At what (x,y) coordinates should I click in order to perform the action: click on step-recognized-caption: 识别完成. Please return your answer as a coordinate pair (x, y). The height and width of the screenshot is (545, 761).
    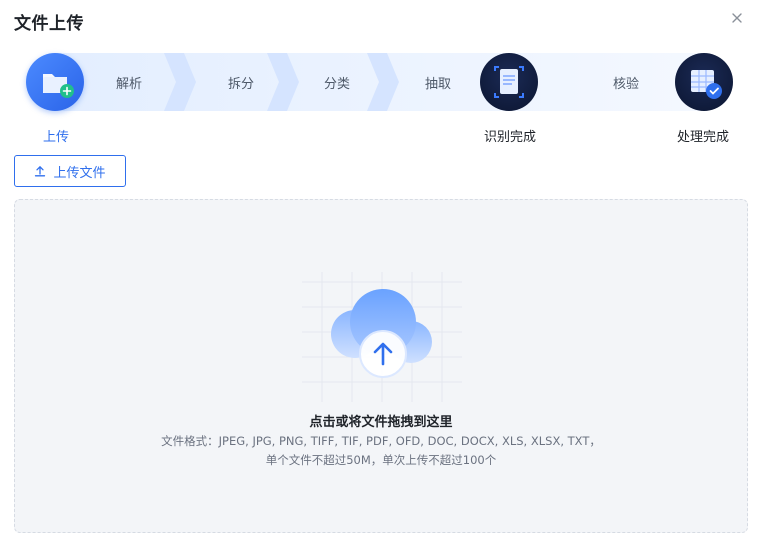
    Looking at the image, I should click on (510, 137).